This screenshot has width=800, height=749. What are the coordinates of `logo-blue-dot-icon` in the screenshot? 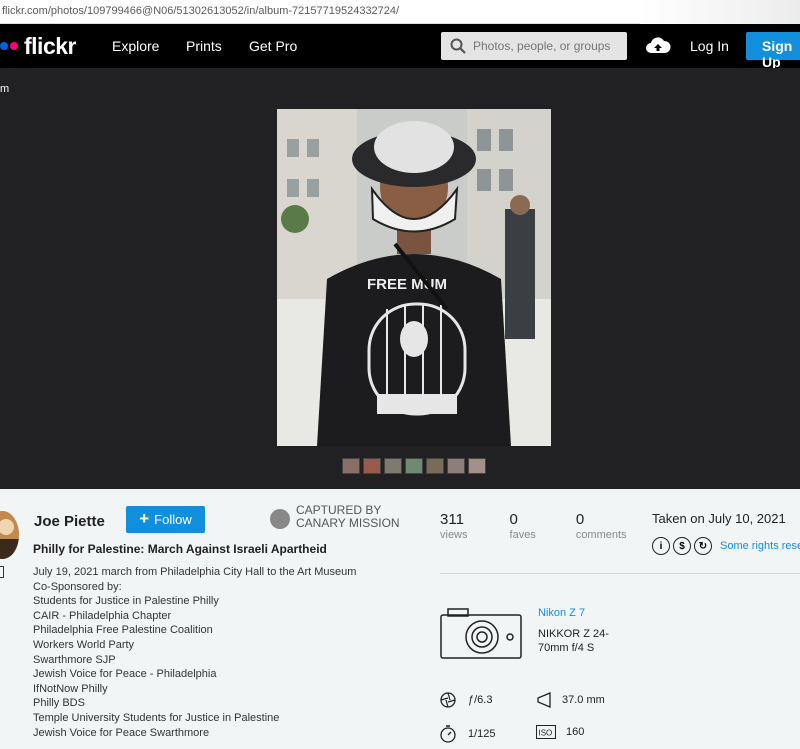 It's located at (4, 46).